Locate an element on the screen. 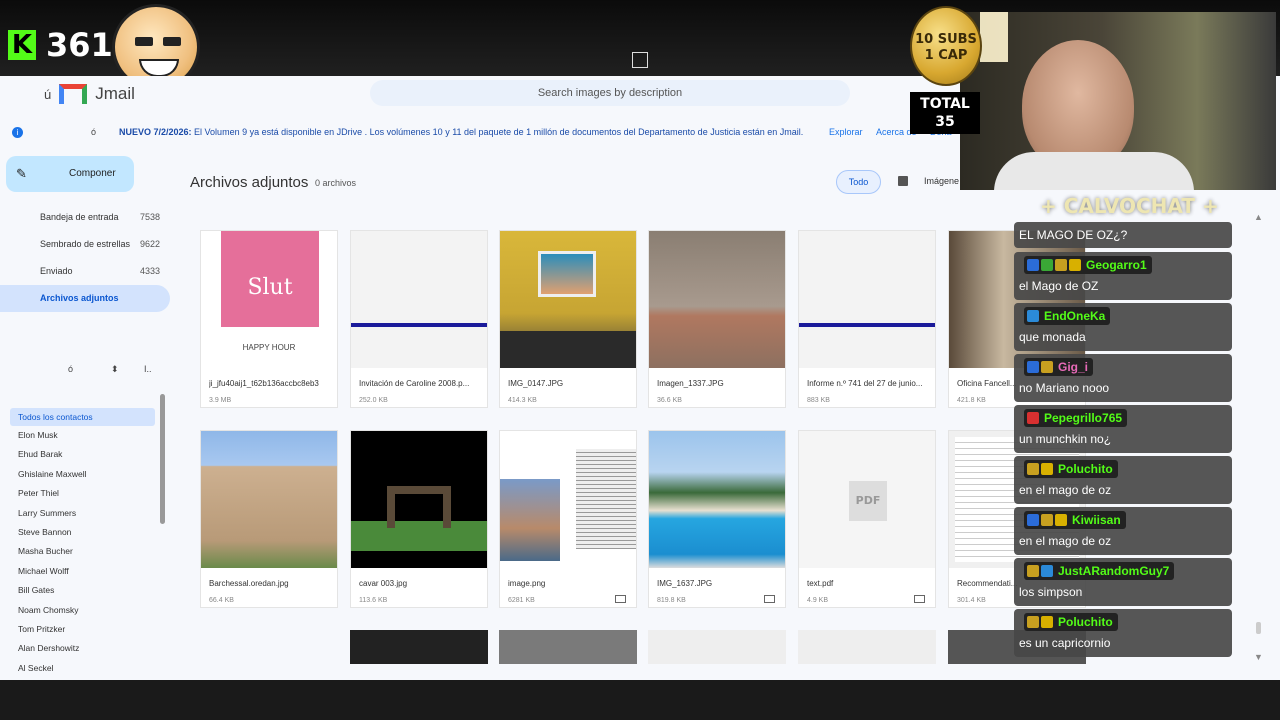 This screenshot has width=1280, height=720. sidebar-item-attachments: Archivos adjuntos is located at coordinates (85, 298).